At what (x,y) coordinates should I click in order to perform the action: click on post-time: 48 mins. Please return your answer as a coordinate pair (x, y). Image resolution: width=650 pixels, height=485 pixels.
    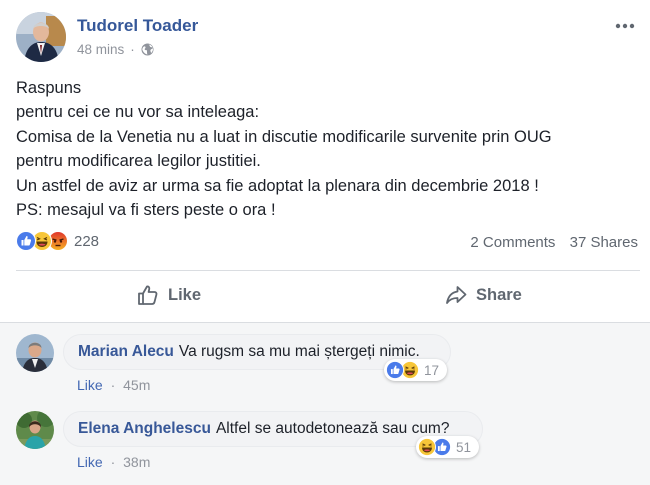
    Looking at the image, I should click on (100, 49).